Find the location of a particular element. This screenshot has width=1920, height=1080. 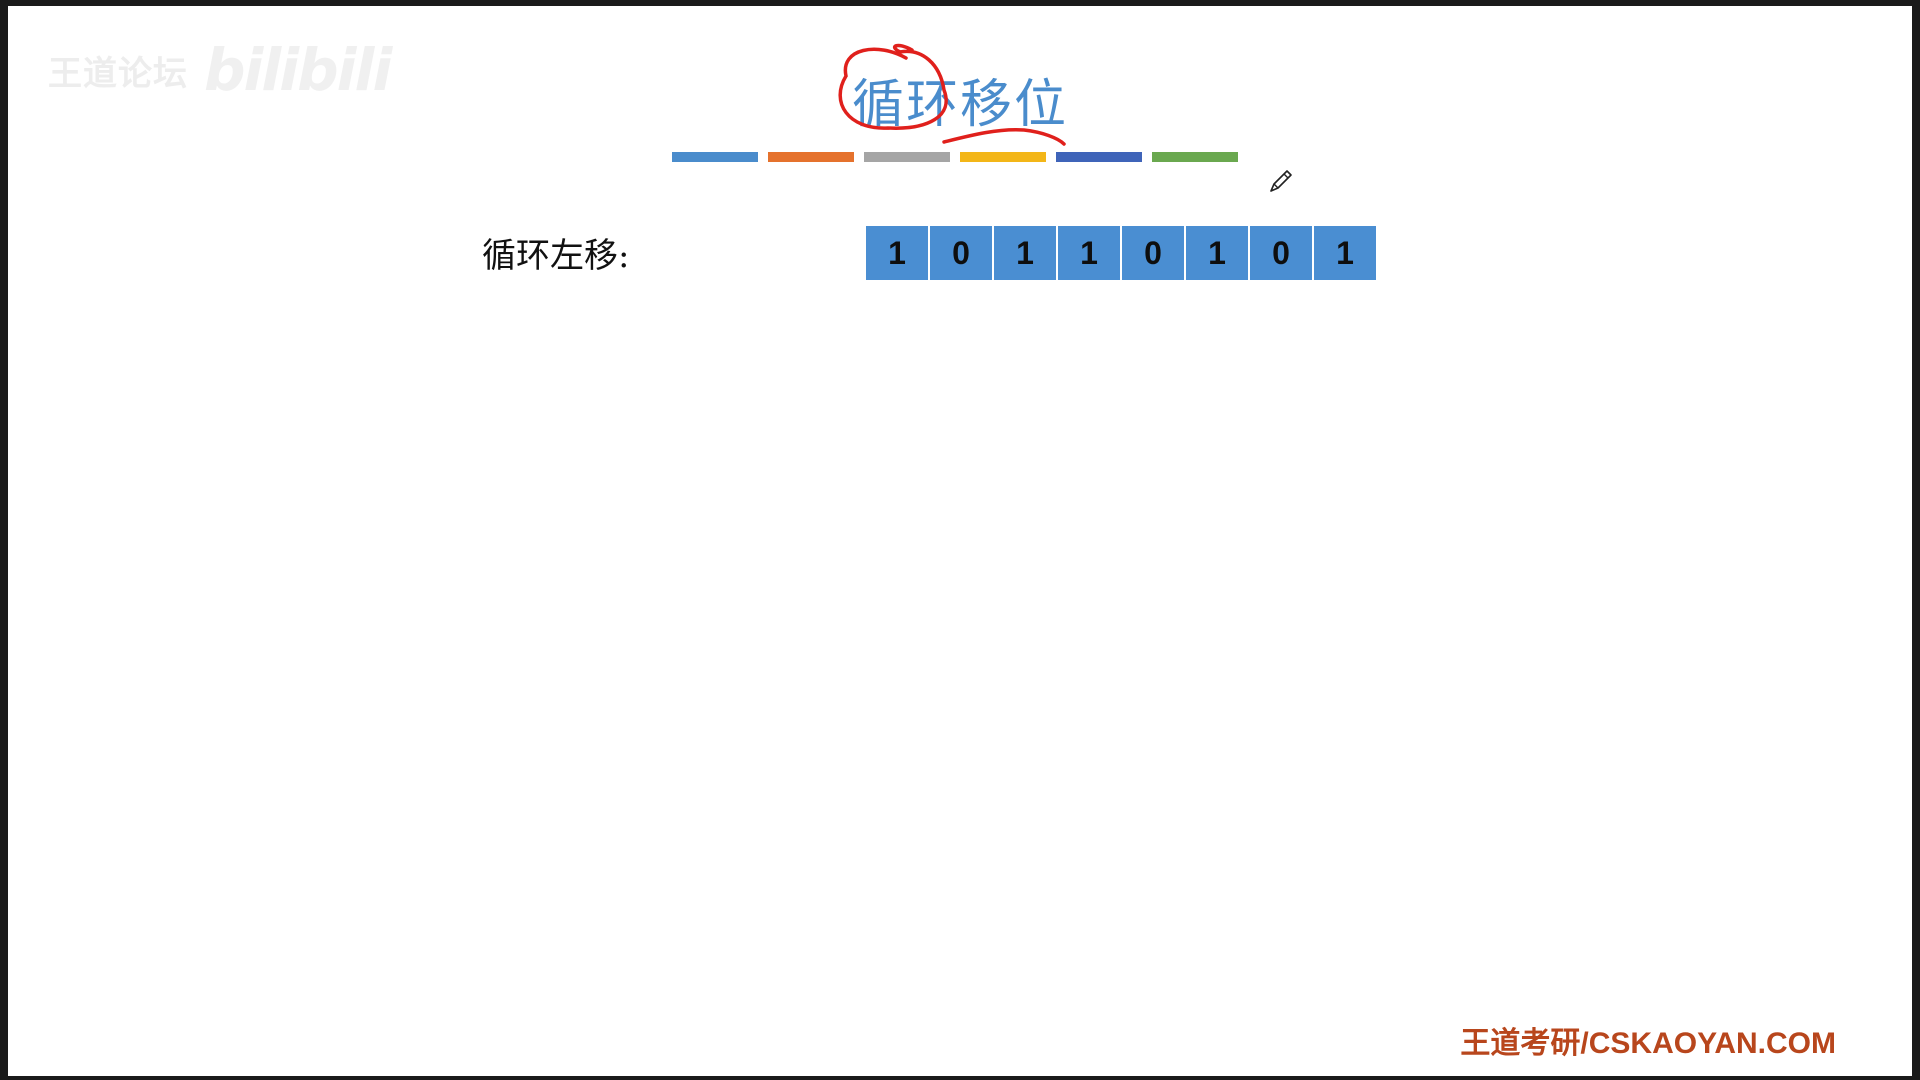

pencil-icon is located at coordinates (1281, 181).